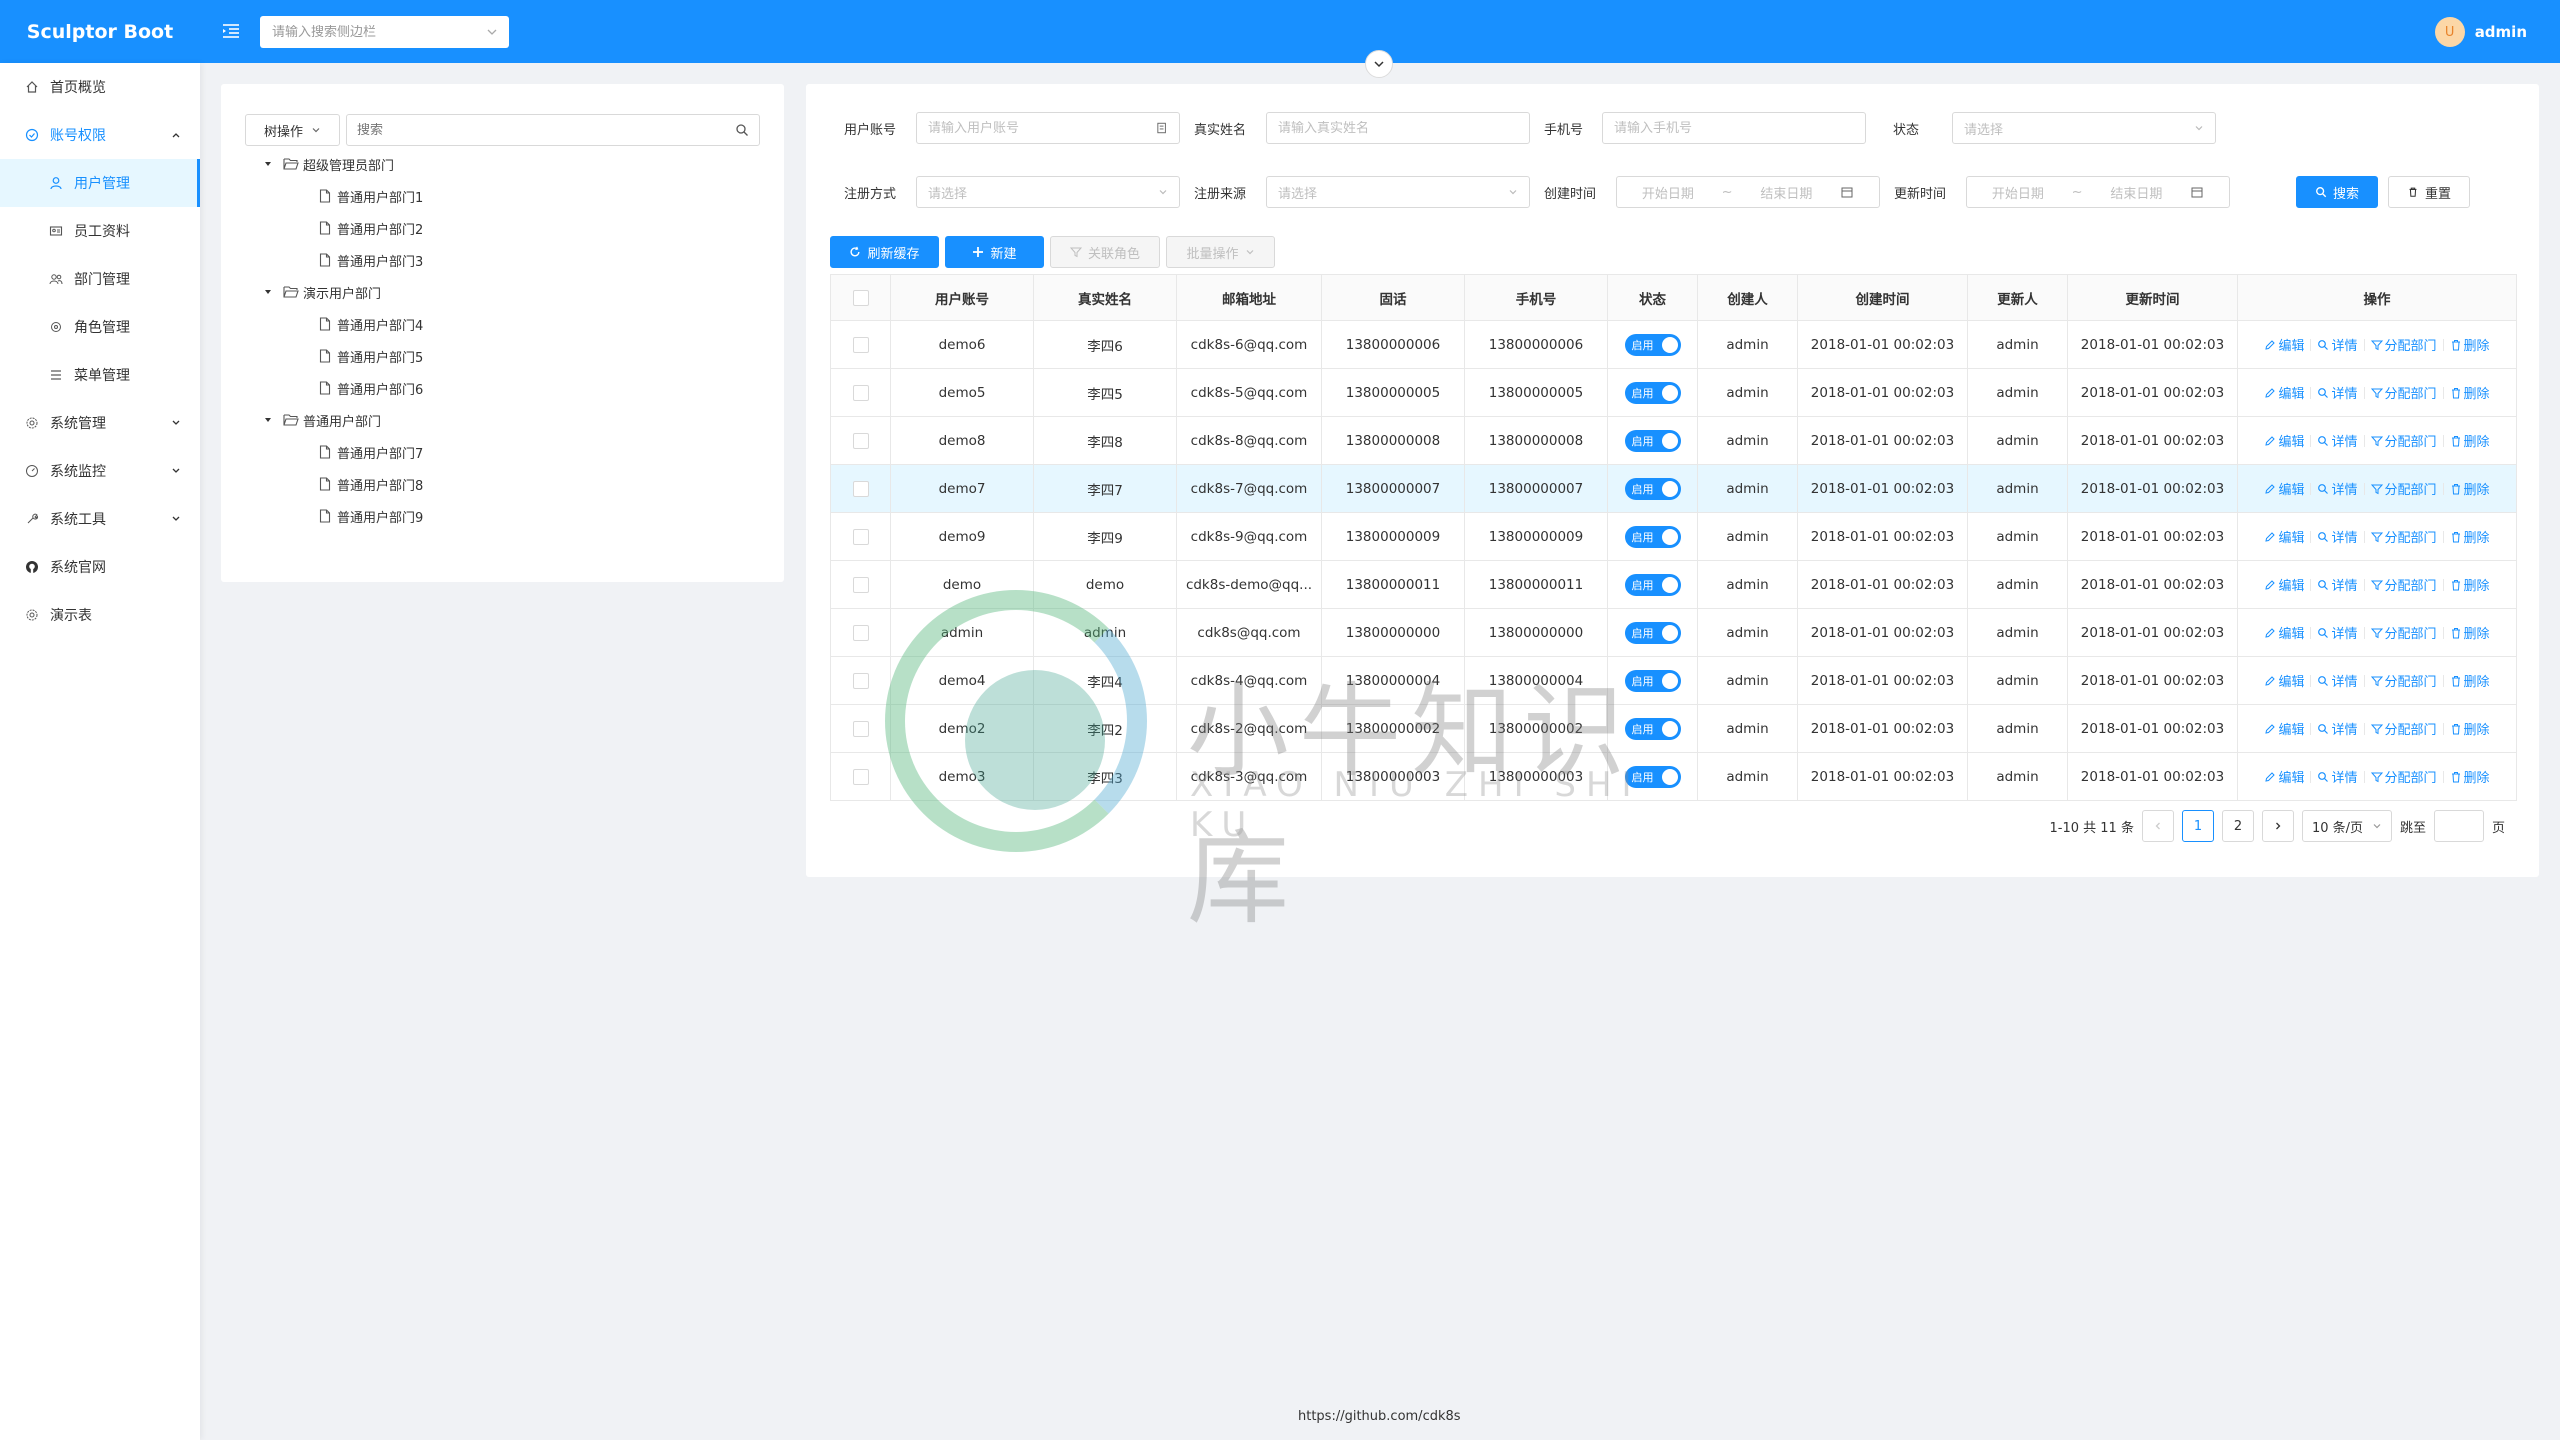  I want to click on update-start-date: 开始日期, so click(2018, 192).